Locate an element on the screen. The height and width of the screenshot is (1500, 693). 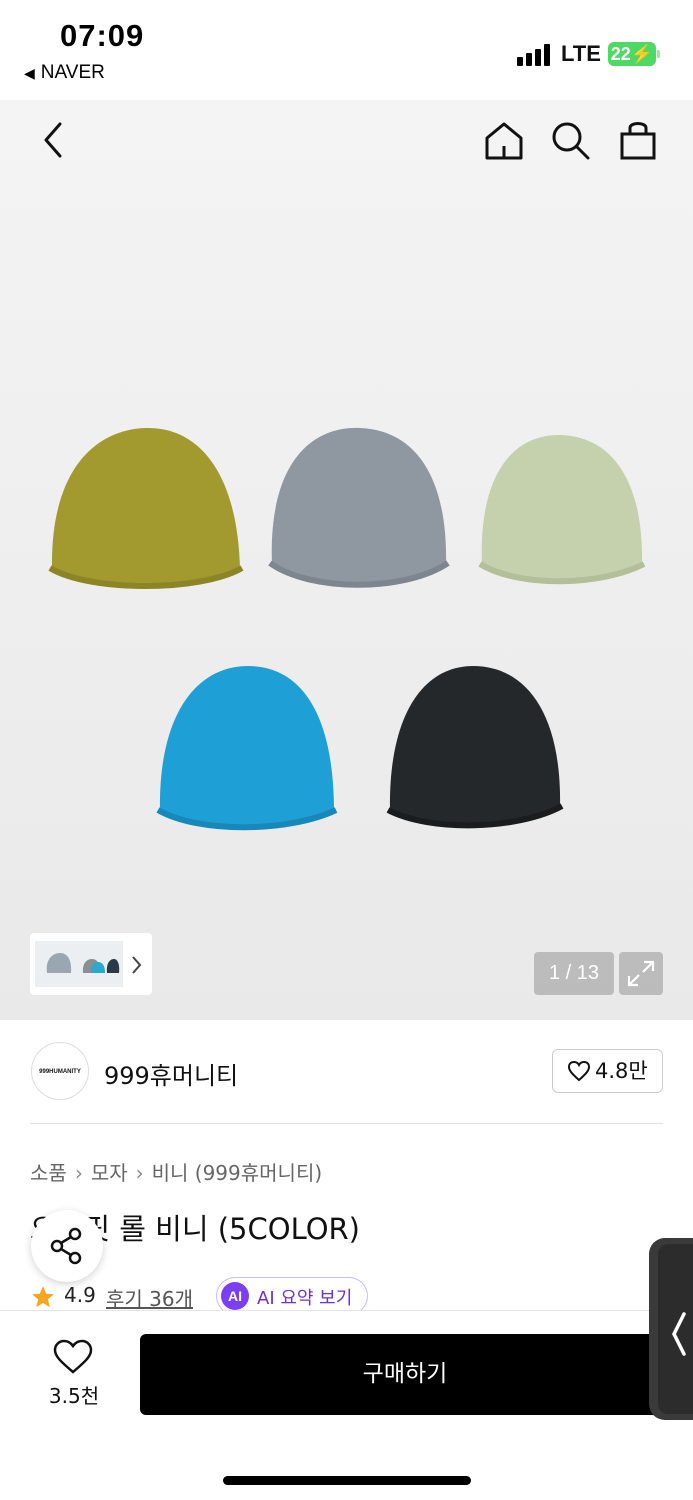
side-handle-inner is located at coordinates (675, 1329).